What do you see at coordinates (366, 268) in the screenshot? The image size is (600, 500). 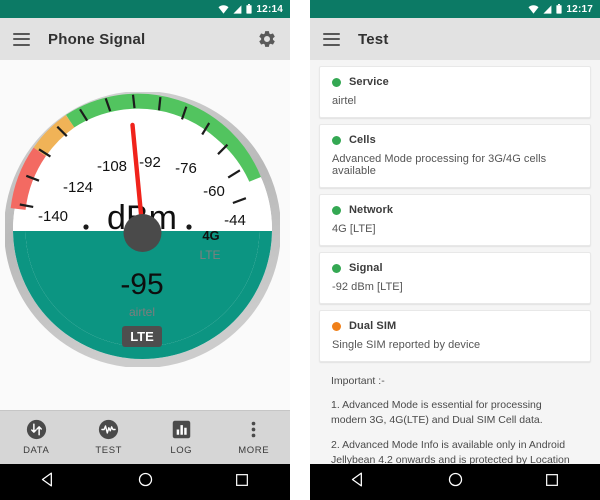 I see `card-title: Signal` at bounding box center [366, 268].